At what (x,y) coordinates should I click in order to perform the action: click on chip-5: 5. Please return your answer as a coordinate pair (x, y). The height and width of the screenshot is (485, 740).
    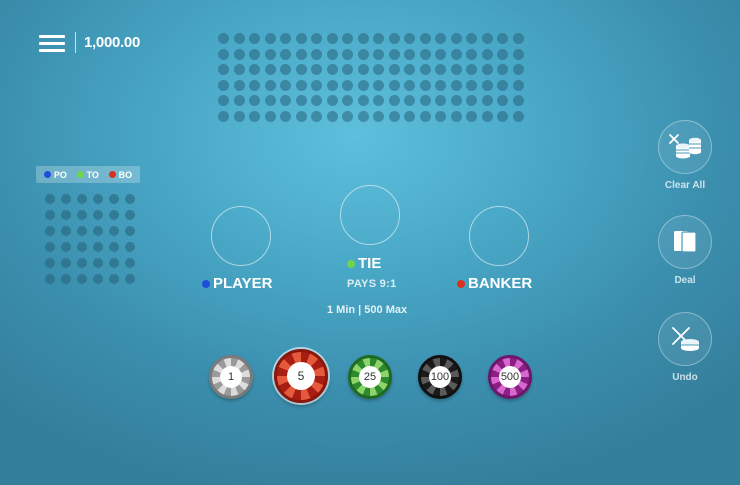
    Looking at the image, I should click on (301, 376).